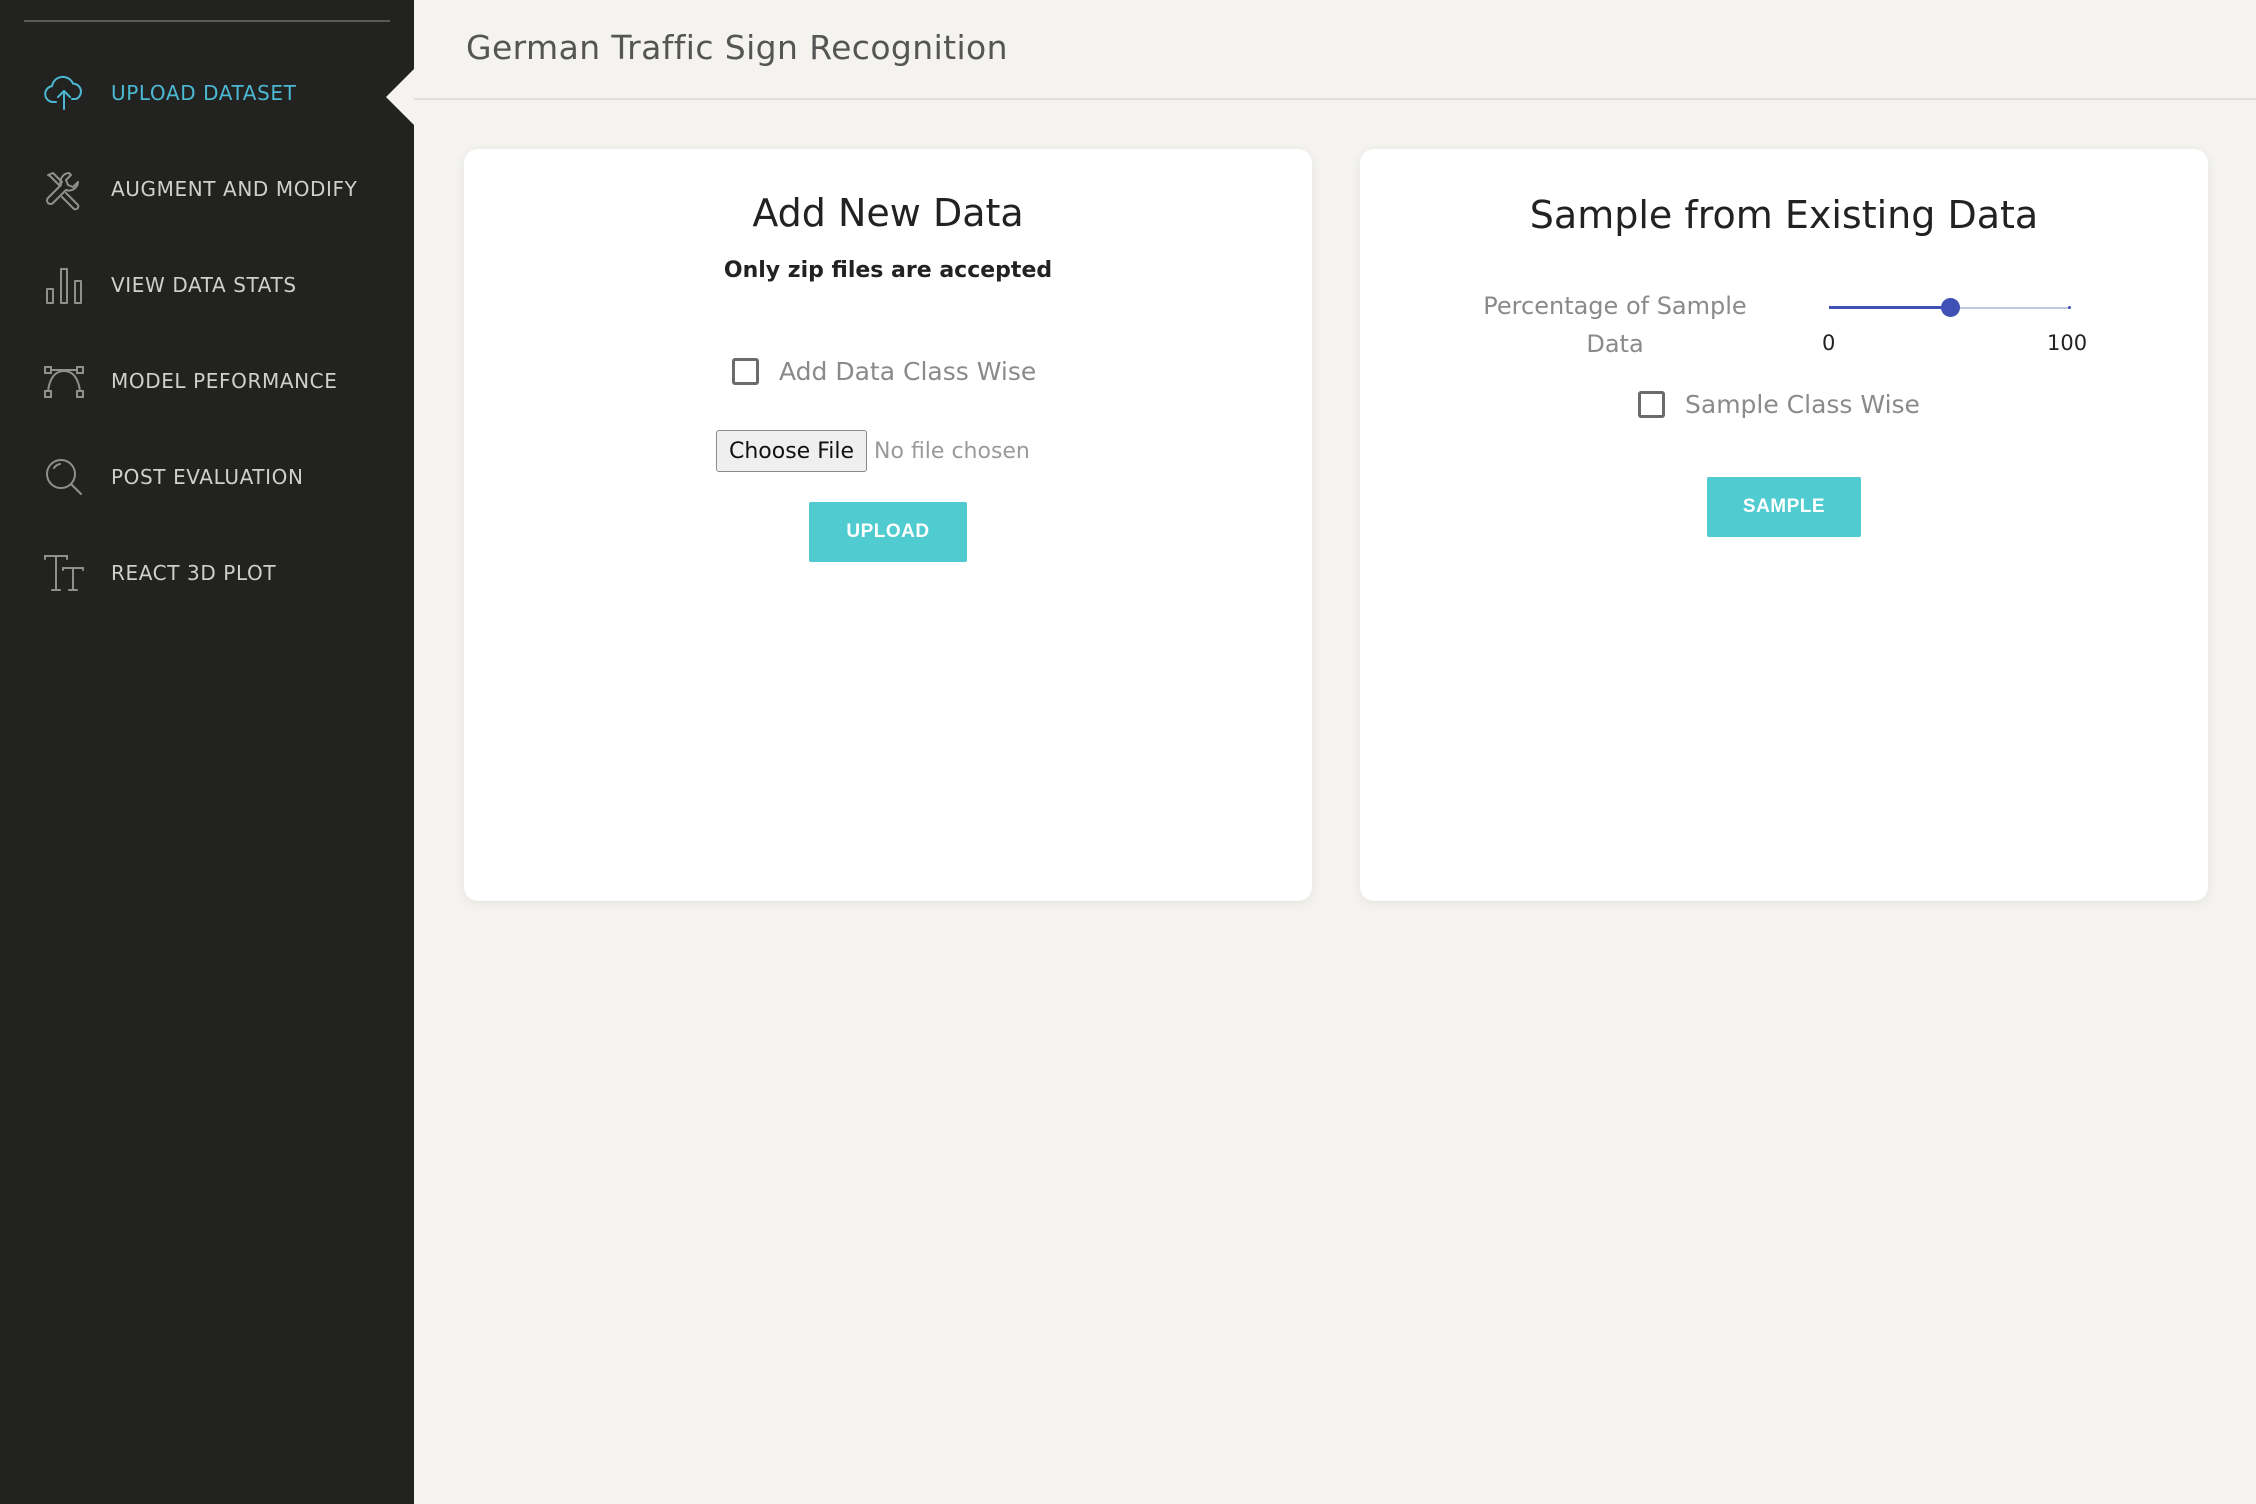 The image size is (2256, 1504). Describe the element at coordinates (908, 371) in the screenshot. I see `checkbox-label: Add Data Class Wise` at that location.